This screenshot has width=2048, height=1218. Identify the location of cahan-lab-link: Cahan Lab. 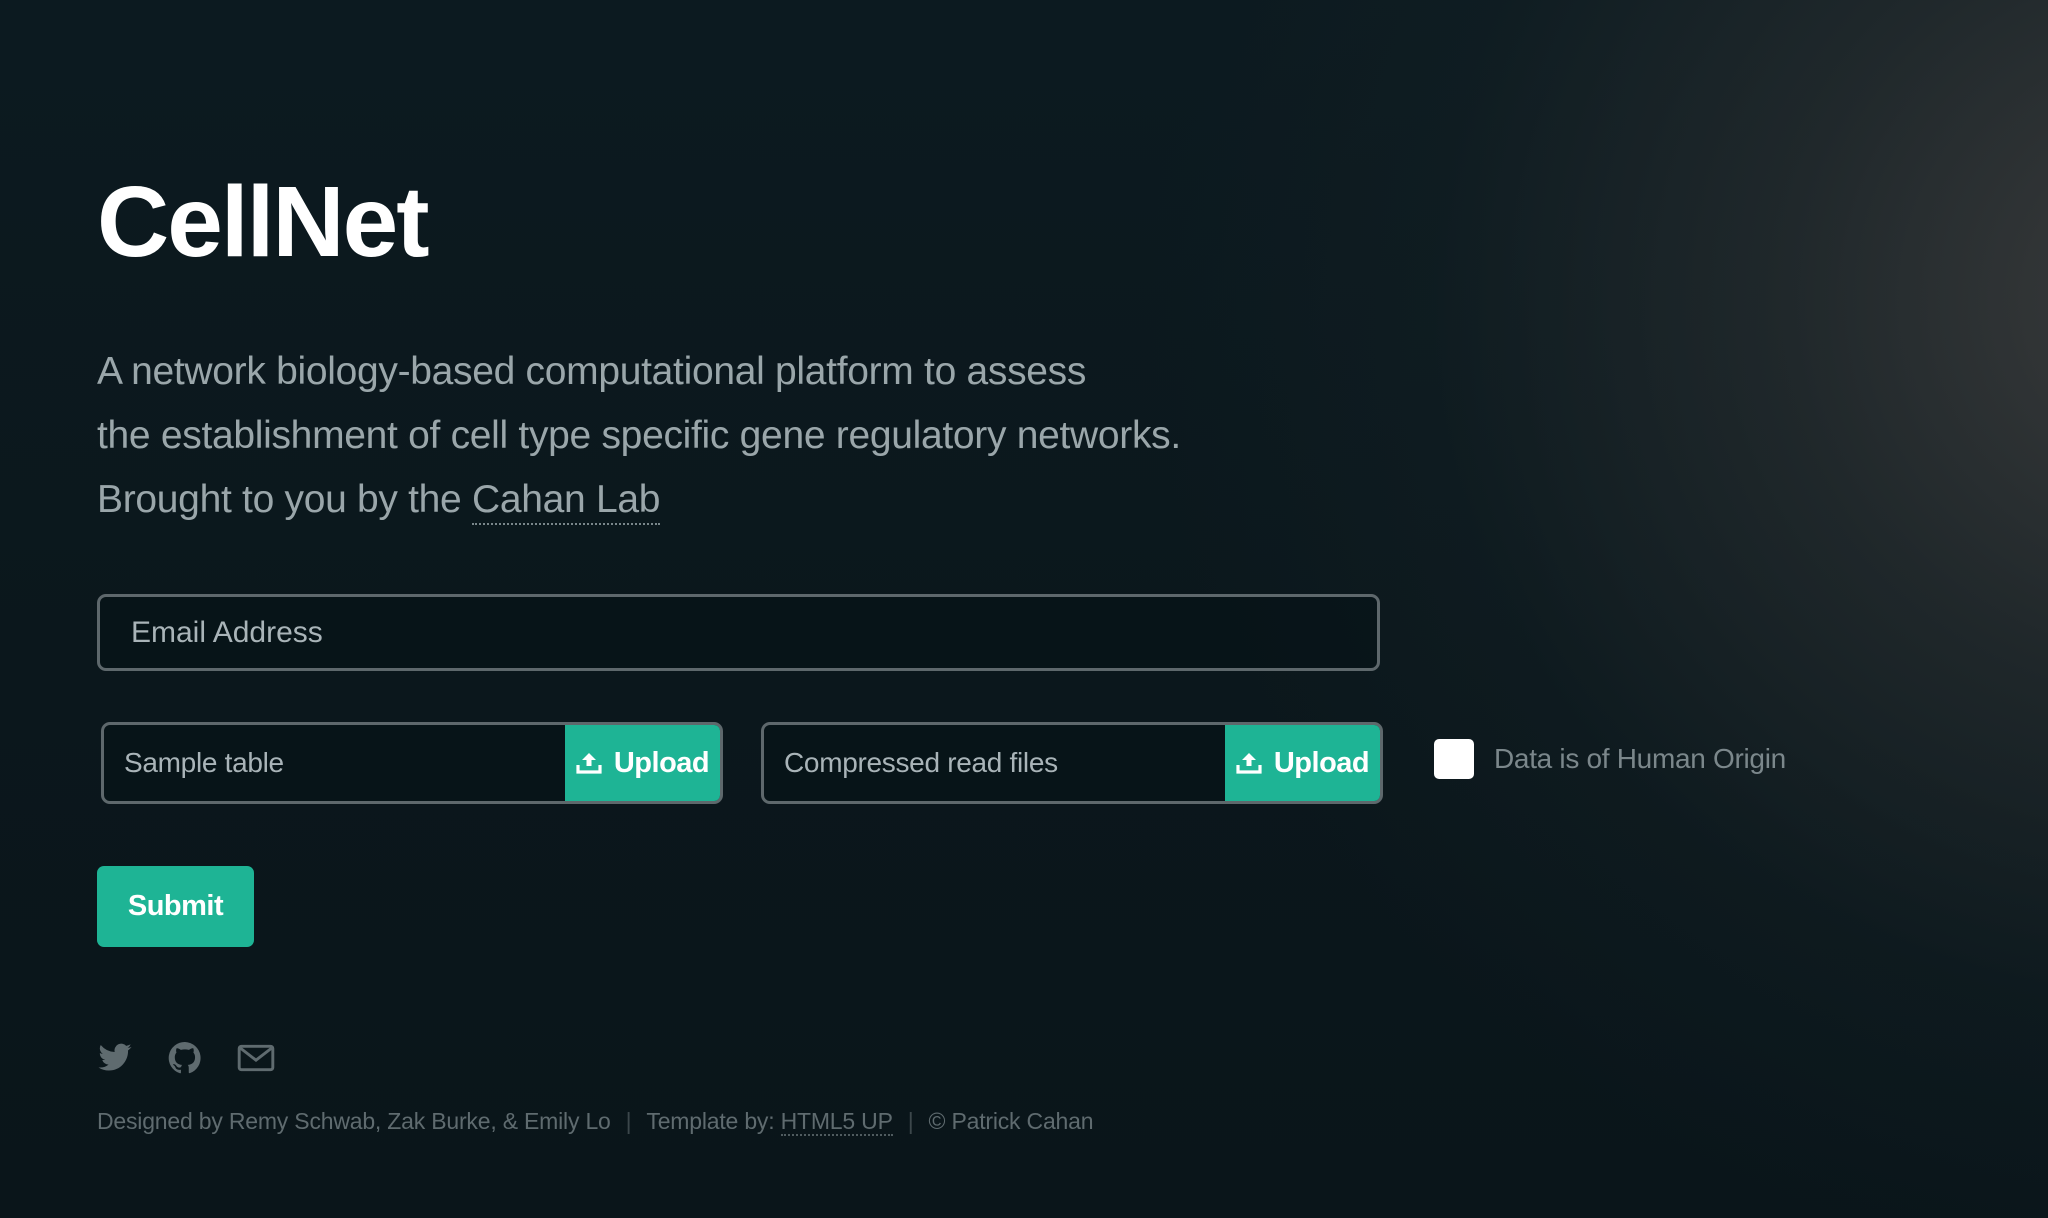
(565, 501).